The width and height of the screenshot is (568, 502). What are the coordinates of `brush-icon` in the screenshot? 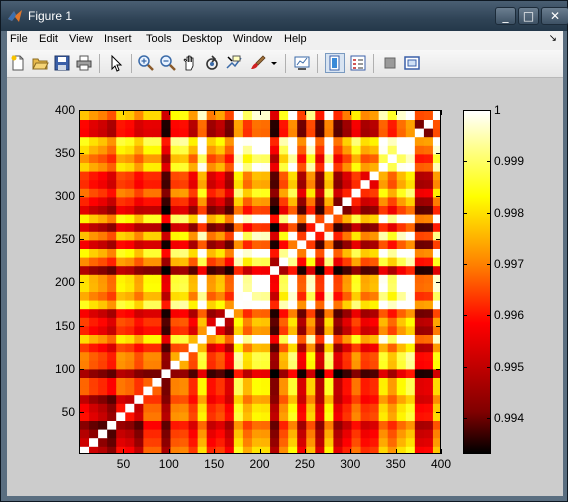 It's located at (258, 63).